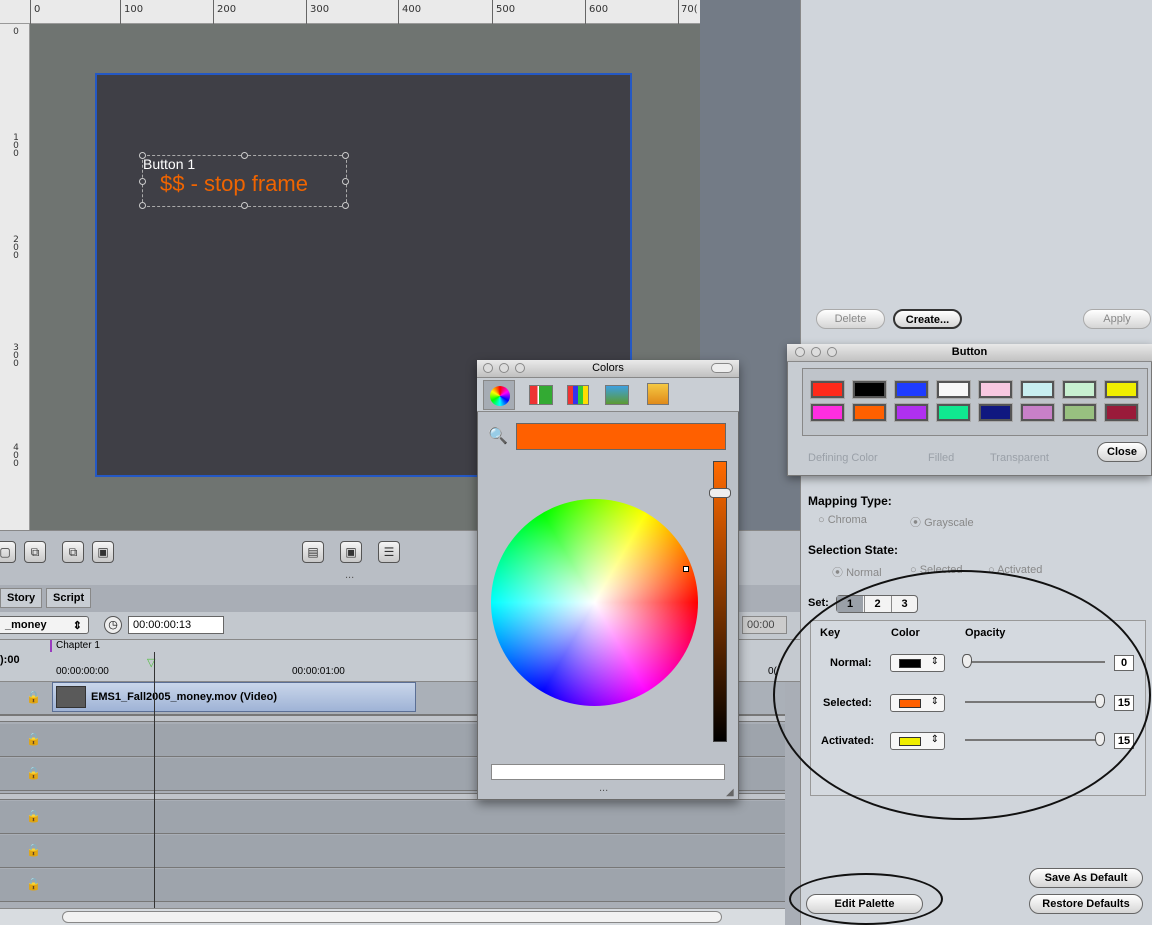  Describe the element at coordinates (594, 602) in the screenshot. I see `color-wheel` at that location.